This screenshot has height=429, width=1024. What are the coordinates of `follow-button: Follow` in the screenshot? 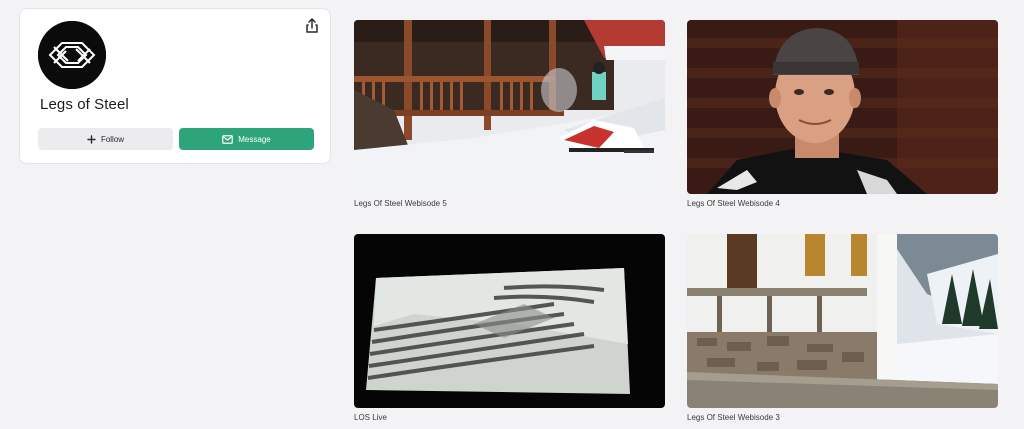 It's located at (105, 139).